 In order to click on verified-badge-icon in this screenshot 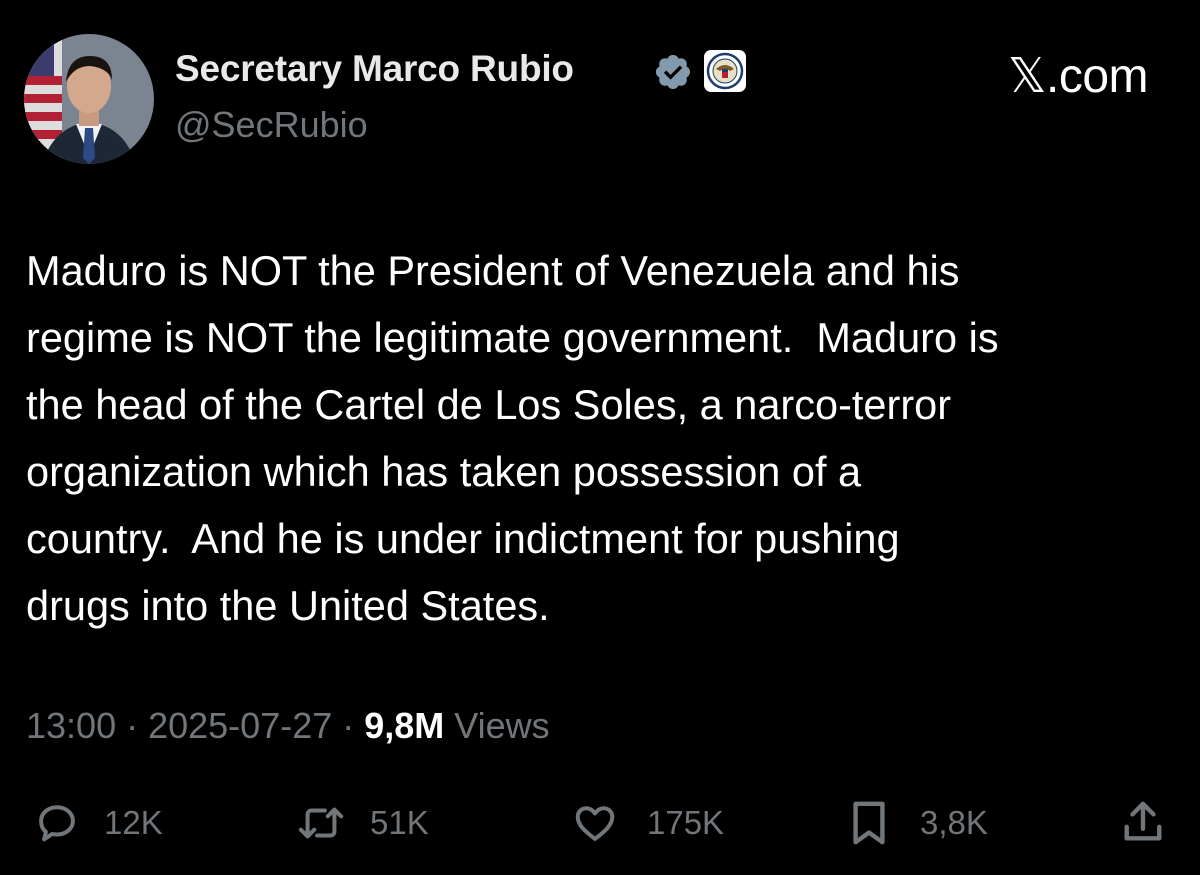, I will do `click(673, 72)`.